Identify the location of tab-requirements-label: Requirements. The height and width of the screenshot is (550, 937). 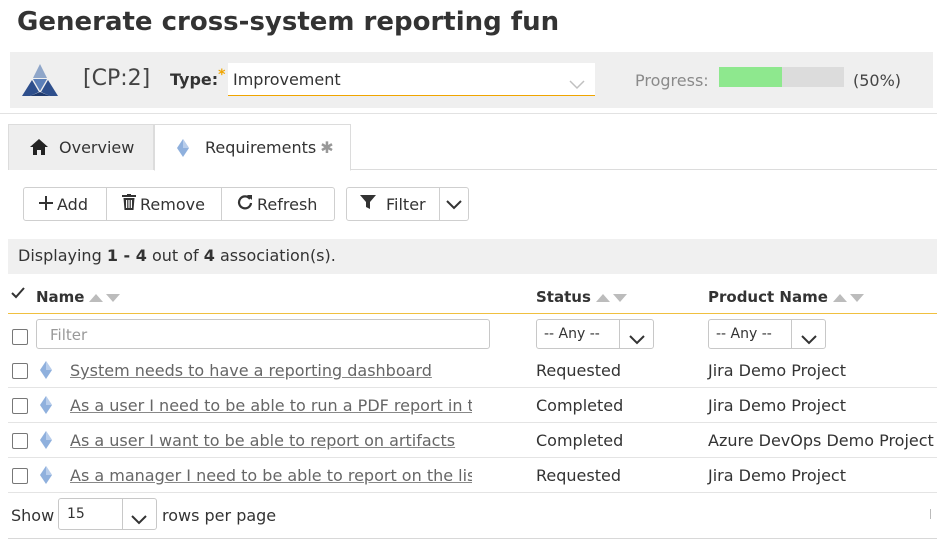
(261, 147).